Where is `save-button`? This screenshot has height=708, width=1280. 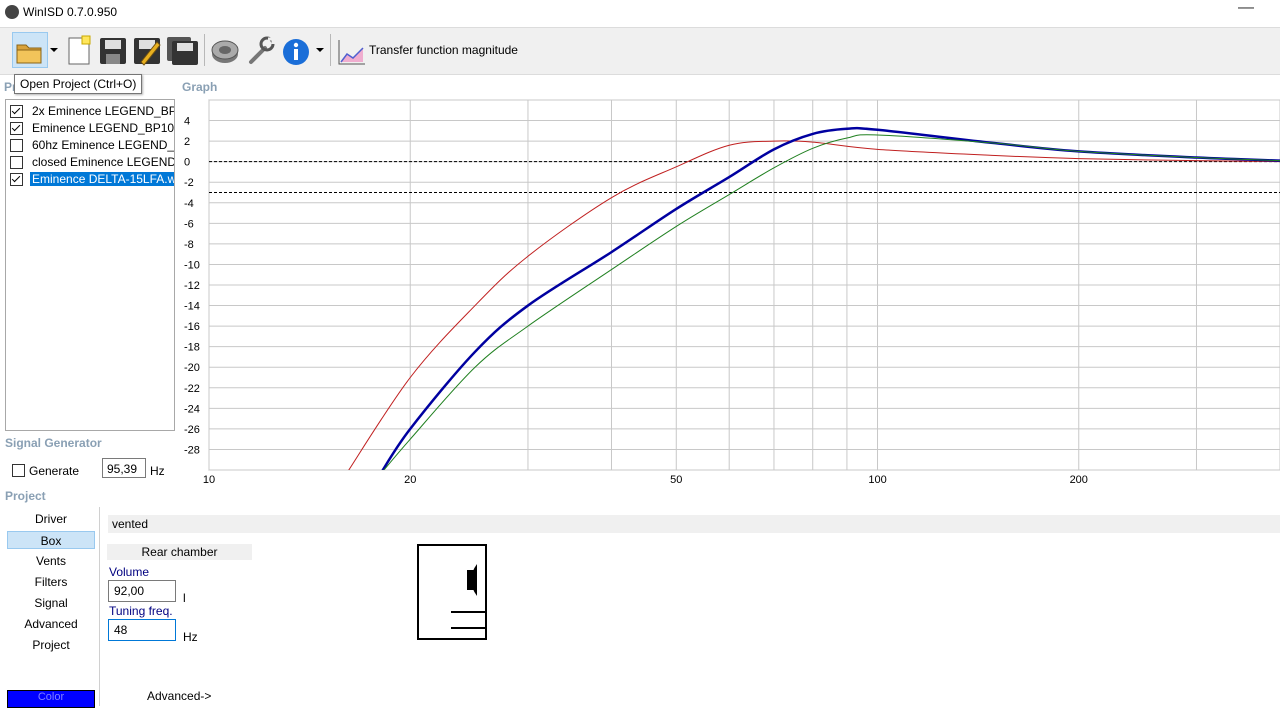
save-button is located at coordinates (113, 50).